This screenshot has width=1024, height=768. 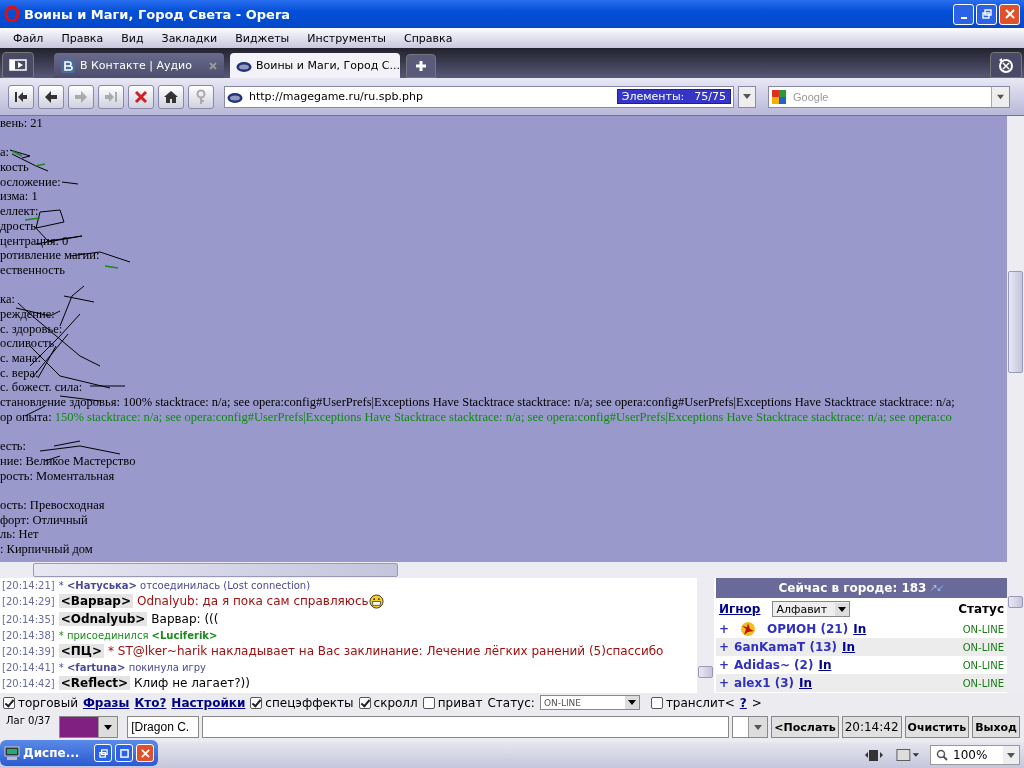 What do you see at coordinates (89, 727) in the screenshot?
I see `color-select` at bounding box center [89, 727].